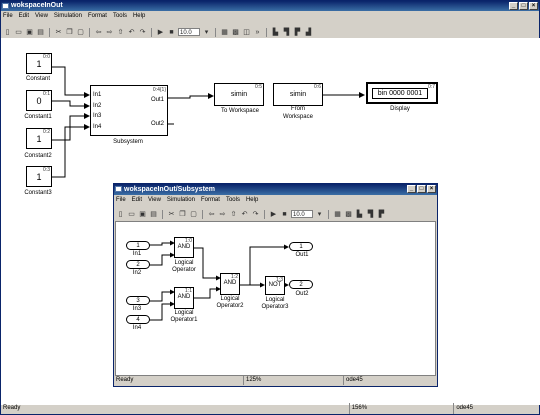 Image resolution: width=540 pixels, height=415 pixels. What do you see at coordinates (230, 306) in the screenshot?
I see `logical-operator2-label-line2: Operator2` at bounding box center [230, 306].